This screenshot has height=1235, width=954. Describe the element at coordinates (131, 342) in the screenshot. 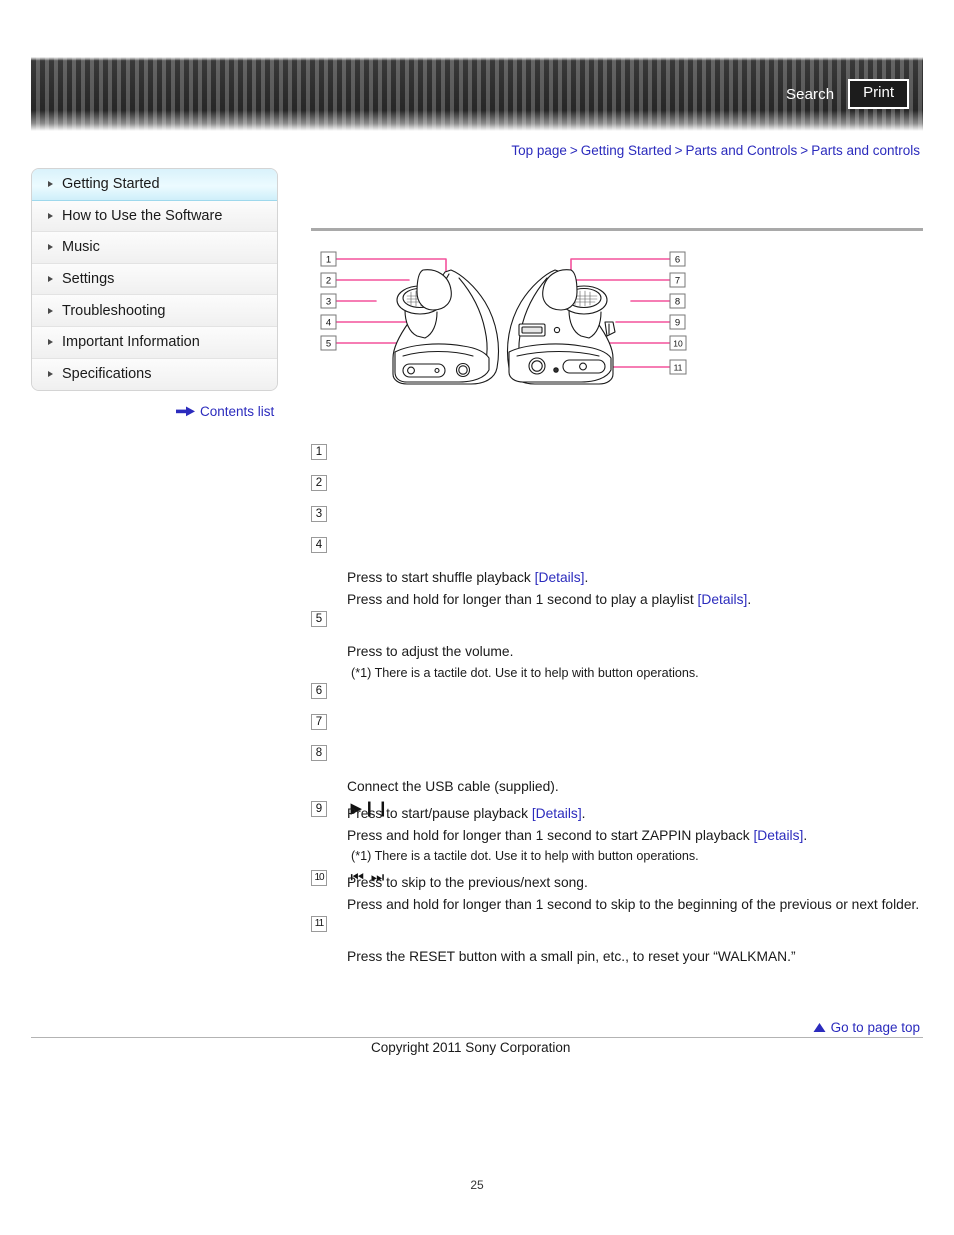

I see `sidebar-item-label: Important Information` at that location.